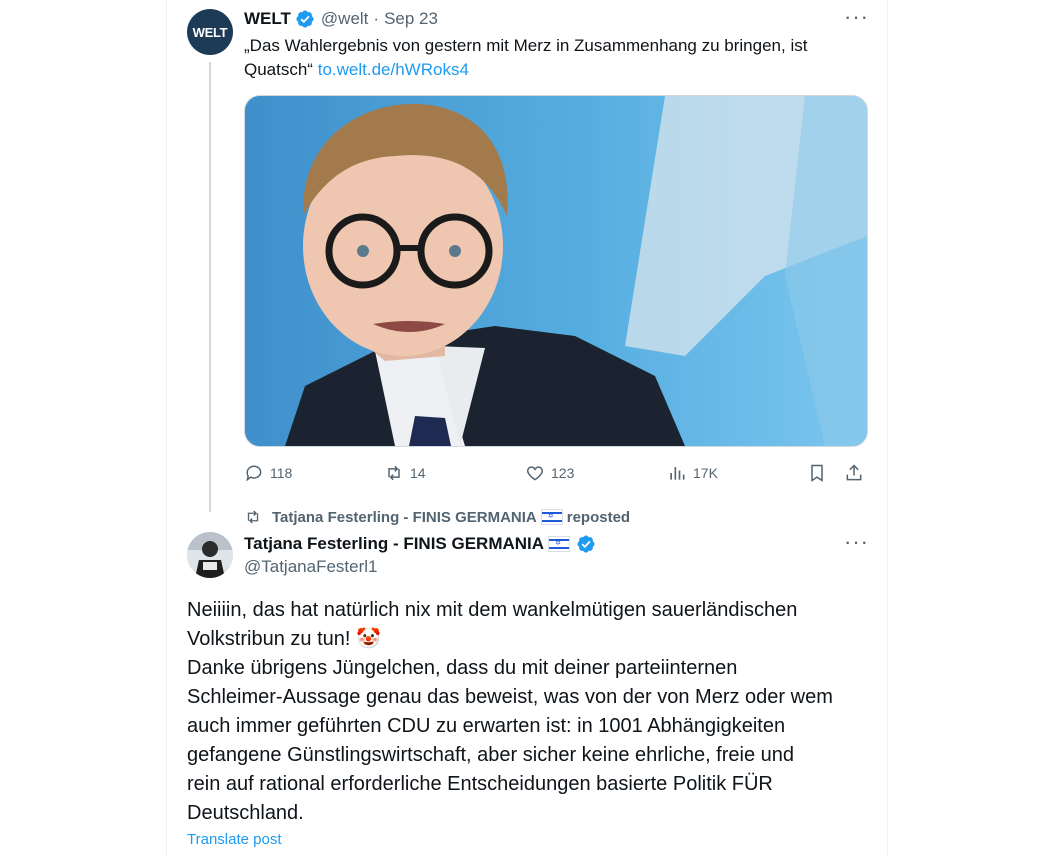  I want to click on tf-post-header: Tatjana Festerling - FINIS GERMANIA ✡, so click(423, 544).